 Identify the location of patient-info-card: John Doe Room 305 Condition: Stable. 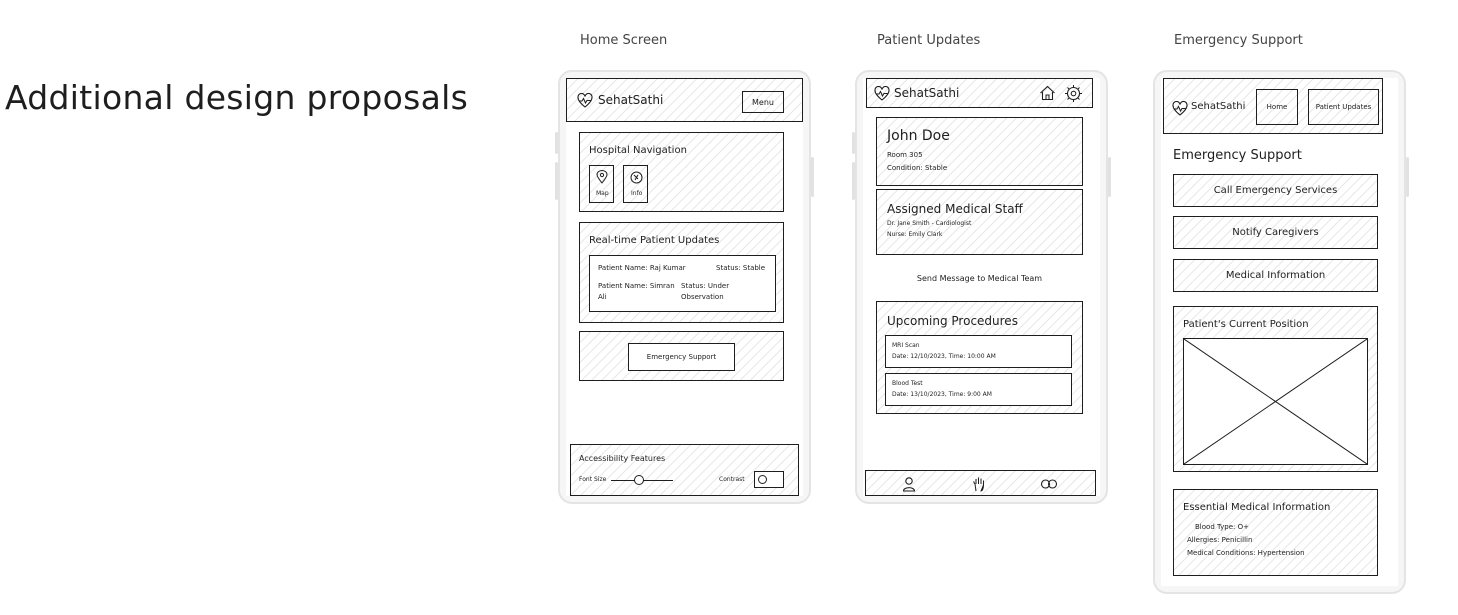
(979, 151).